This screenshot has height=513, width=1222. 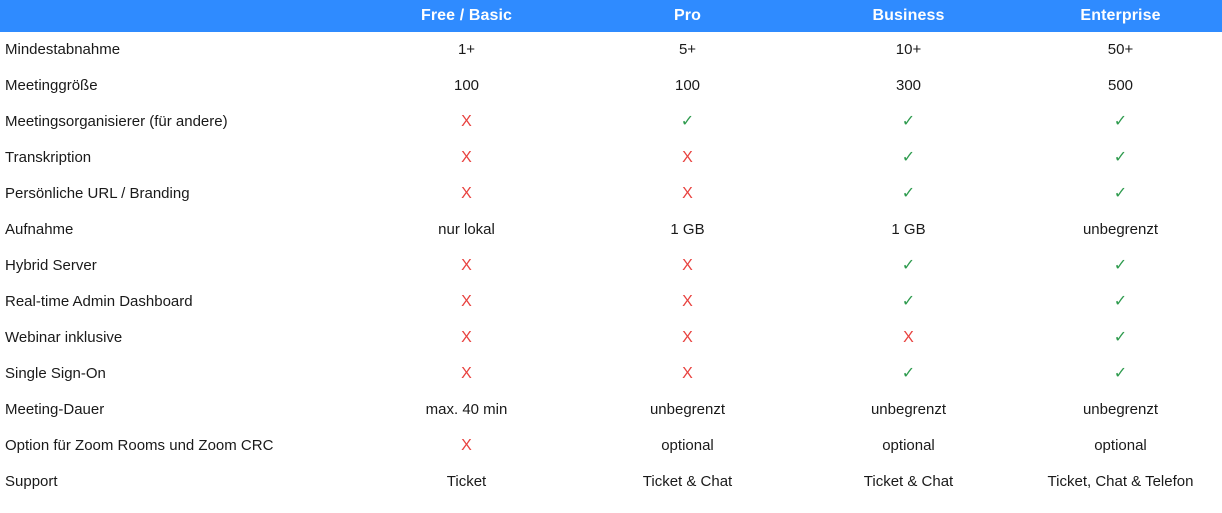 I want to click on table-row: Single Sign-On X X ✓ ✓, so click(x=611, y=374).